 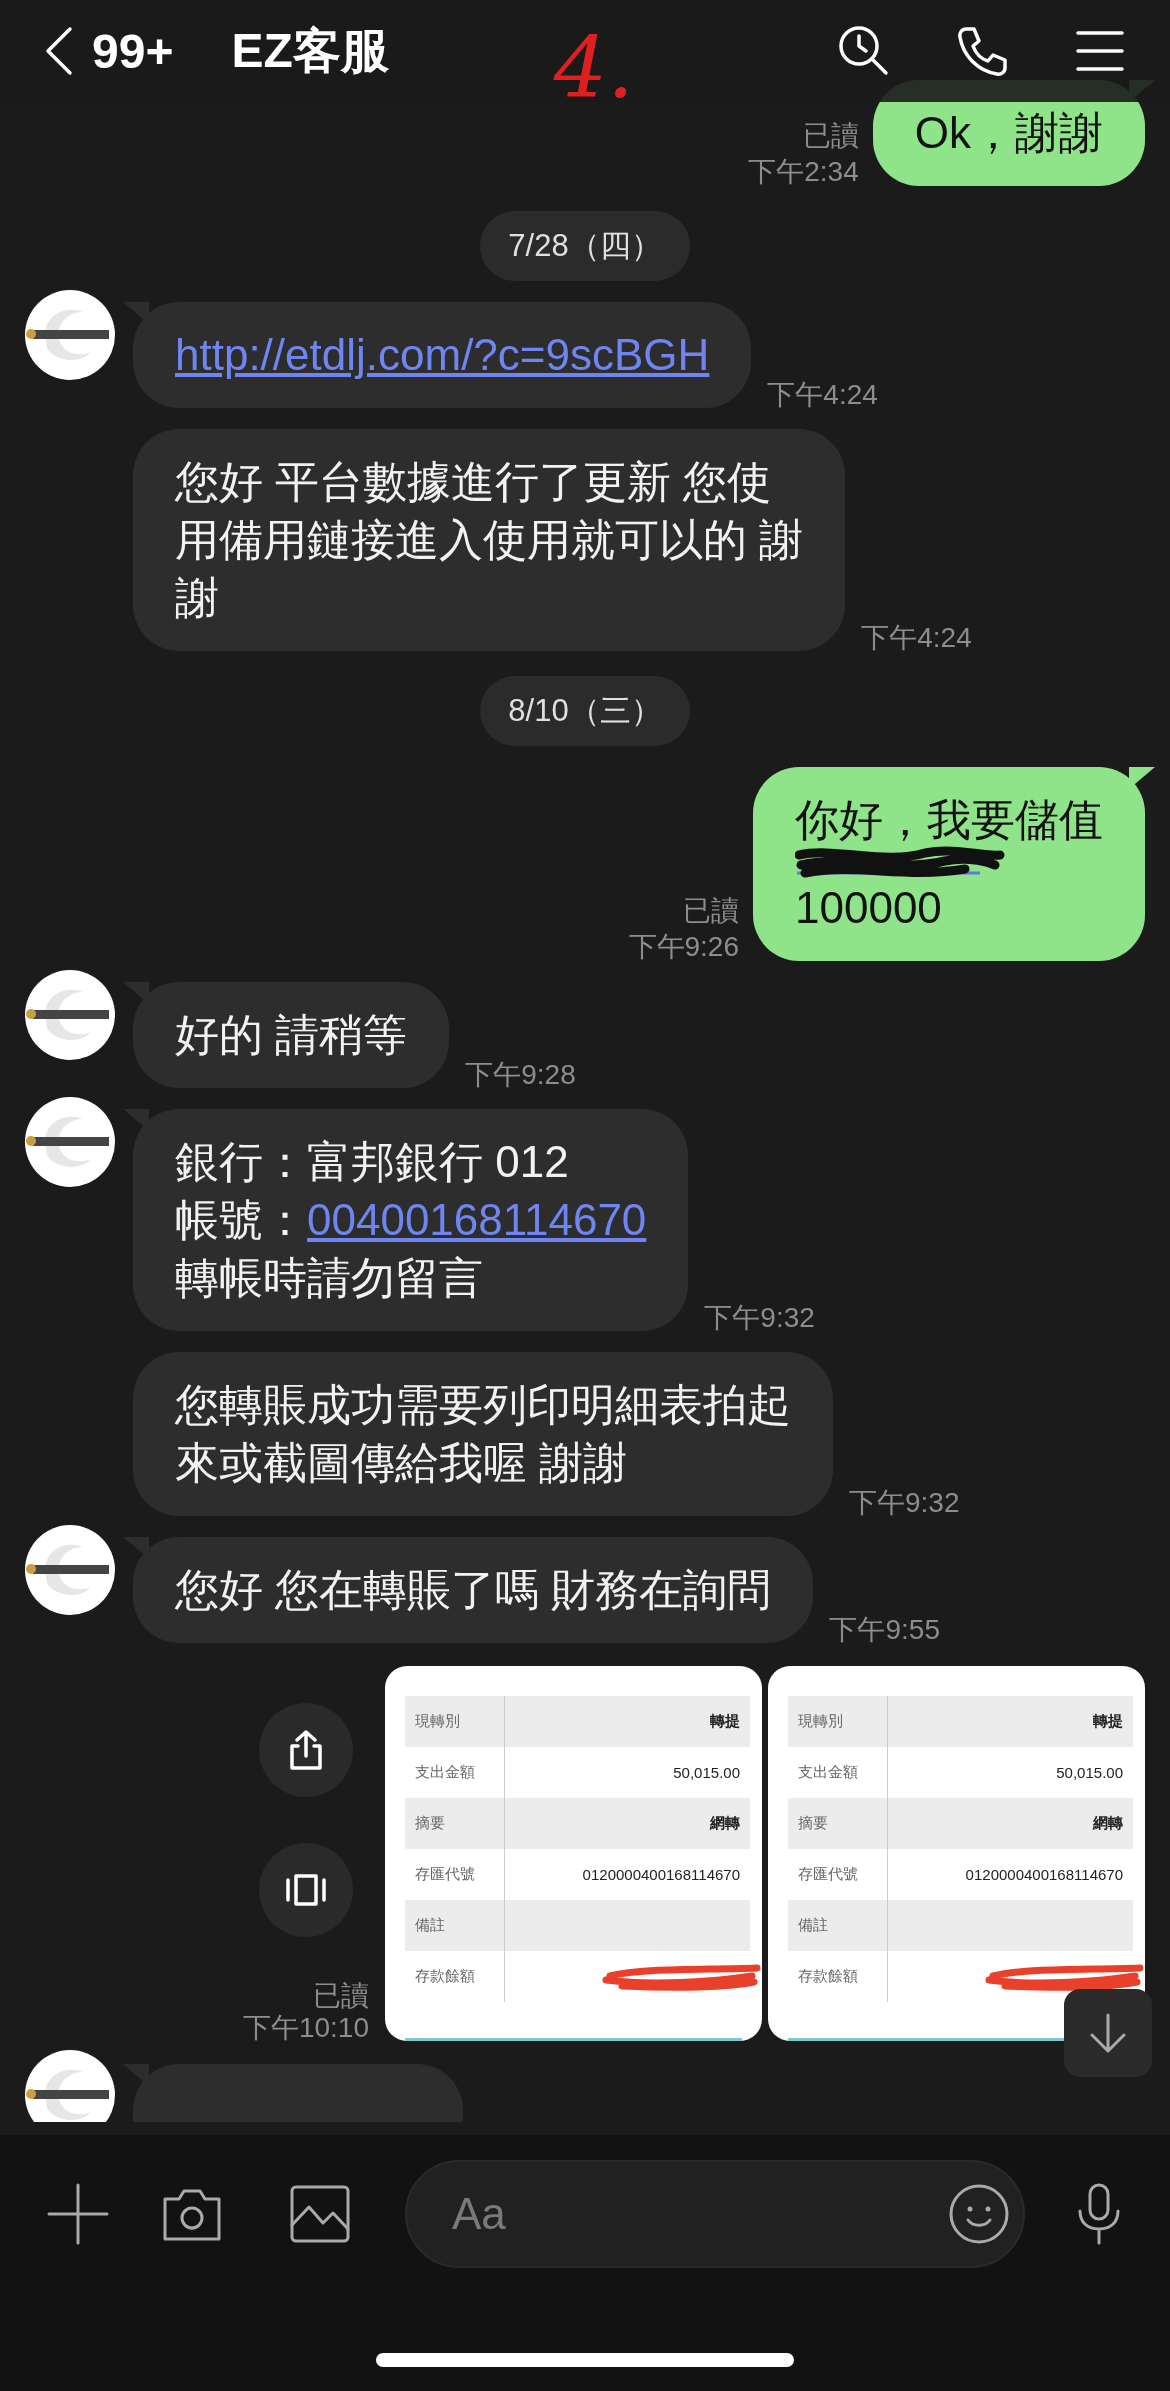 I want to click on message-link: http://etdlj.com/?c=9scBGH, so click(x=442, y=354).